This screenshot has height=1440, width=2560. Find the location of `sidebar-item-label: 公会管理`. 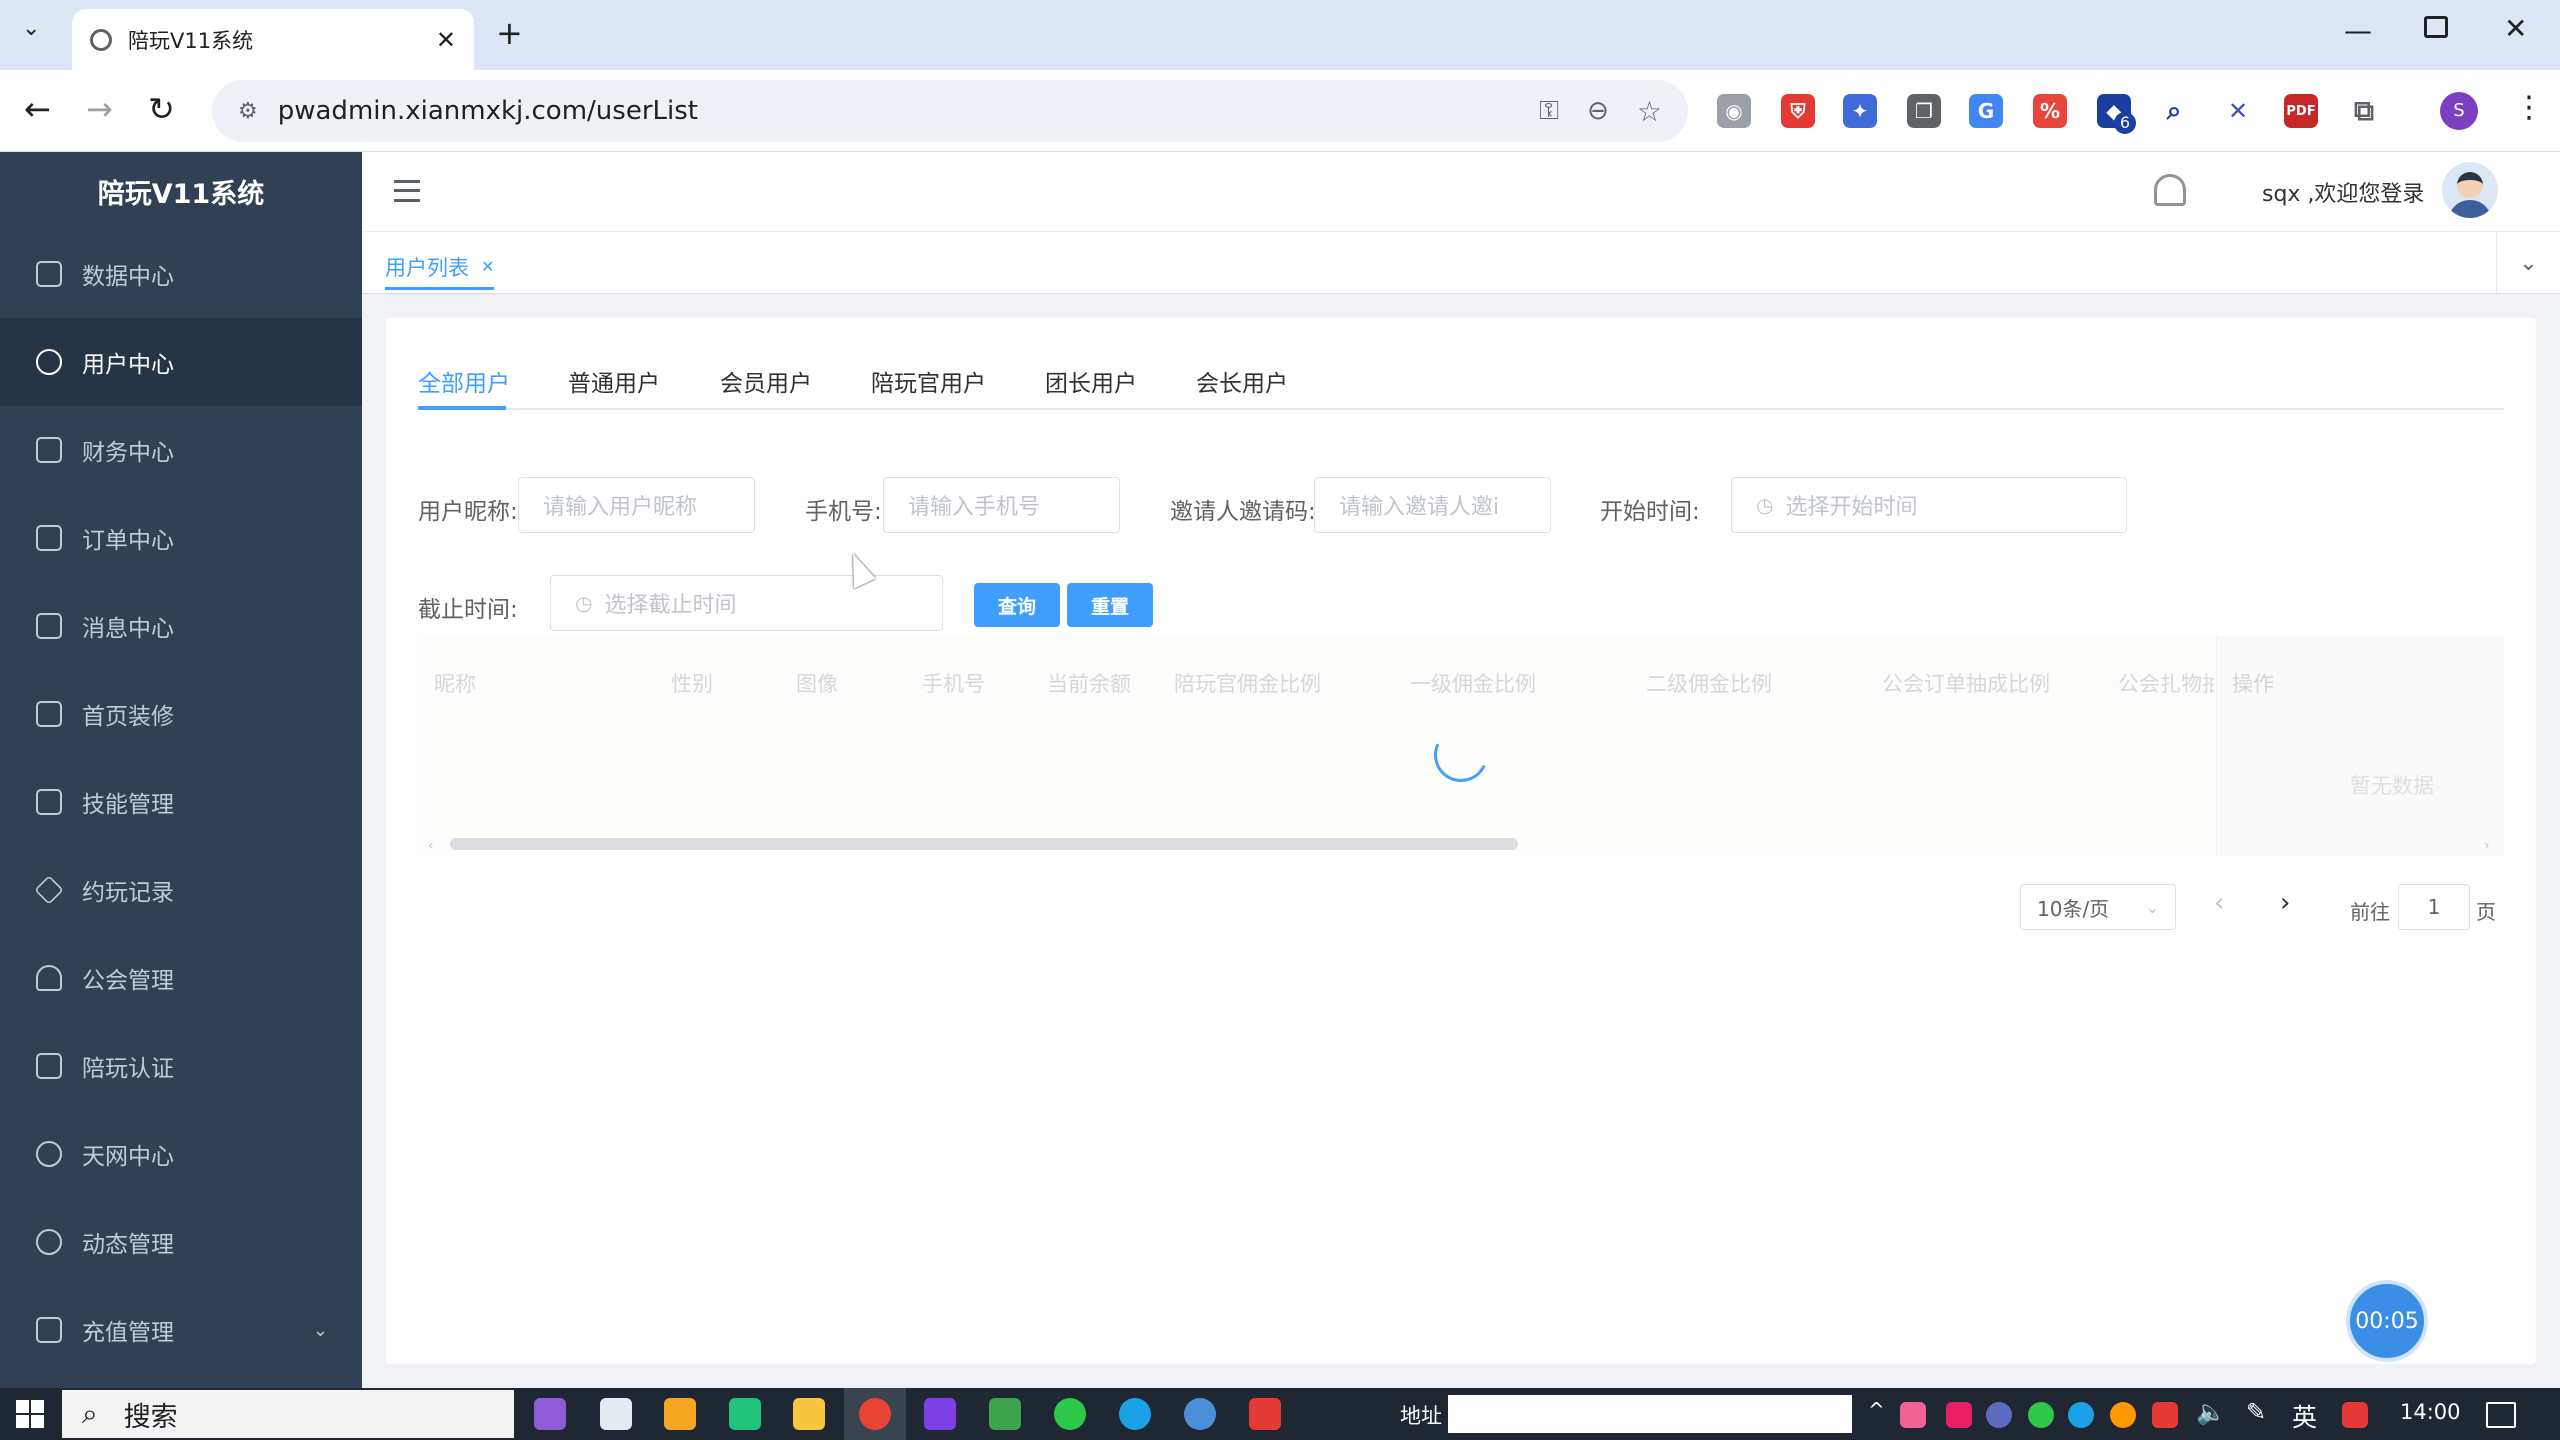

sidebar-item-label: 公会管理 is located at coordinates (128, 981).